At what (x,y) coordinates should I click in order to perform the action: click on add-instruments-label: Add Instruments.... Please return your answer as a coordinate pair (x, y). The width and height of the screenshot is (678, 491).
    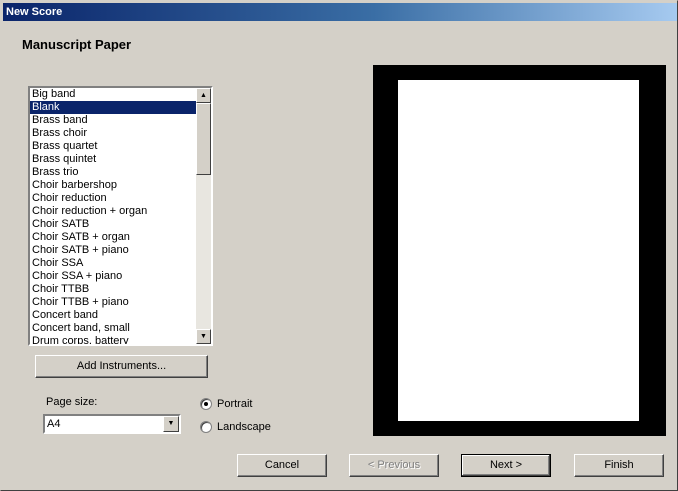
    Looking at the image, I should click on (121, 366).